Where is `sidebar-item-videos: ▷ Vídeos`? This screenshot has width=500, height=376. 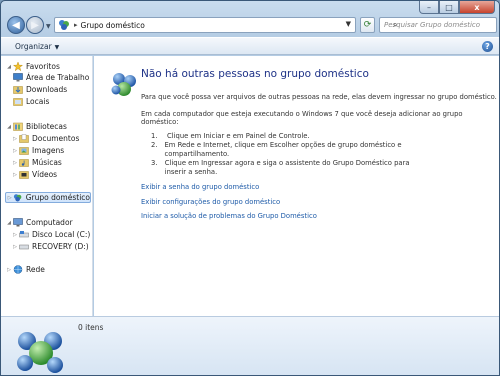
sidebar-item-videos: ▷ Vídeos is located at coordinates (34, 174).